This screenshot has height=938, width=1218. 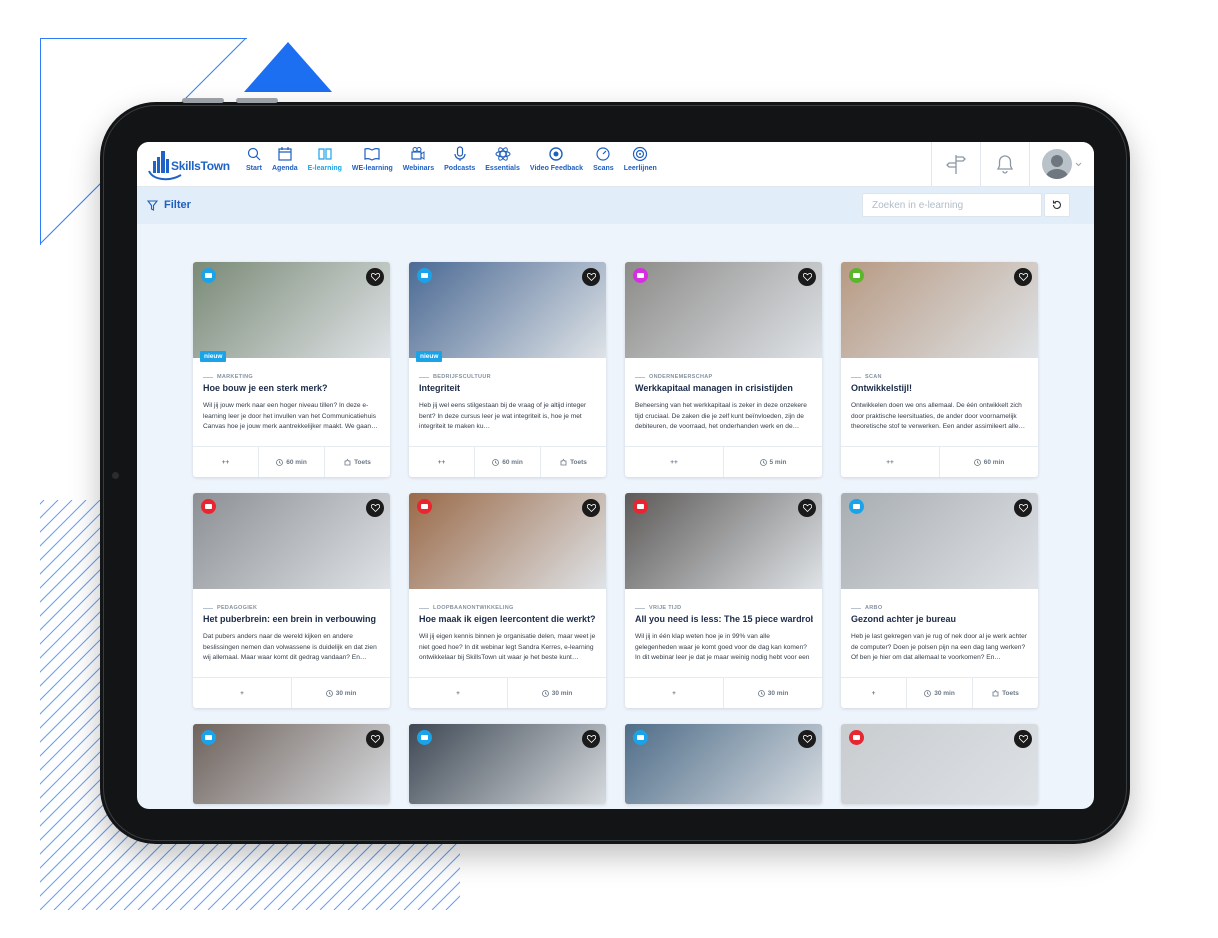 I want to click on webinar-type-icon, so click(x=424, y=506).